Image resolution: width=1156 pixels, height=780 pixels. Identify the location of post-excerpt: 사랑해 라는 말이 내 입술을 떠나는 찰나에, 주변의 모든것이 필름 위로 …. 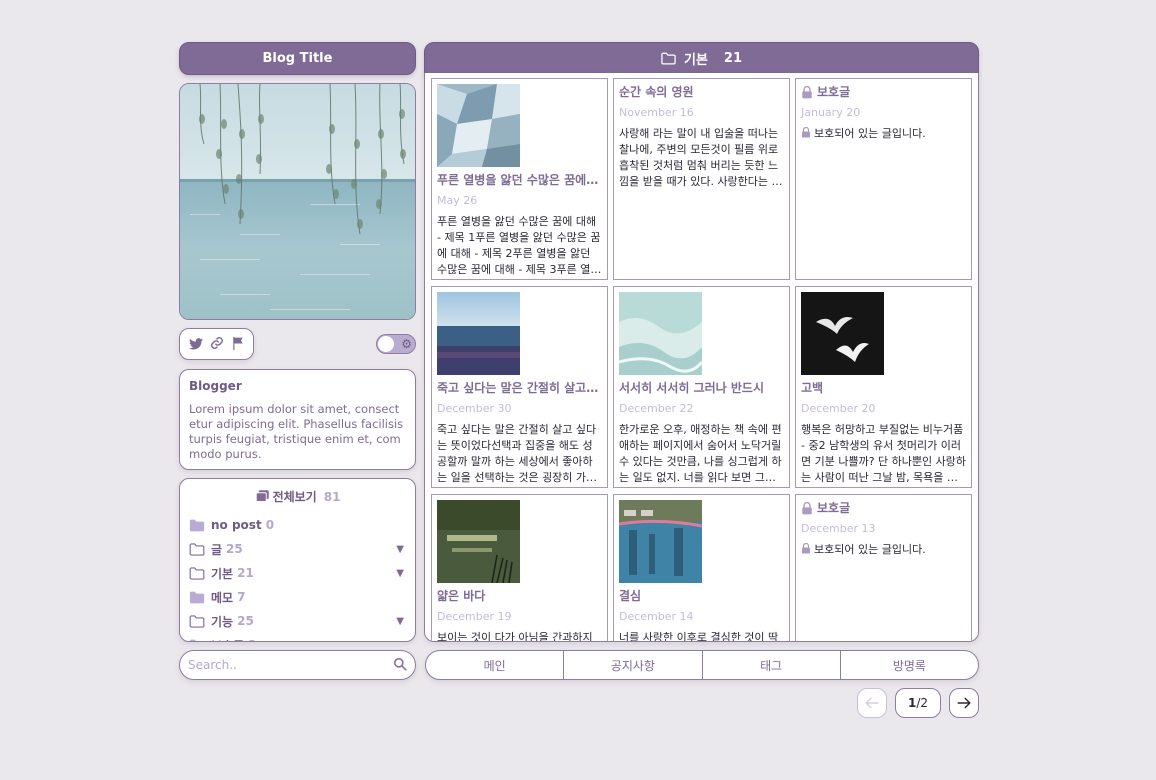
(700, 157).